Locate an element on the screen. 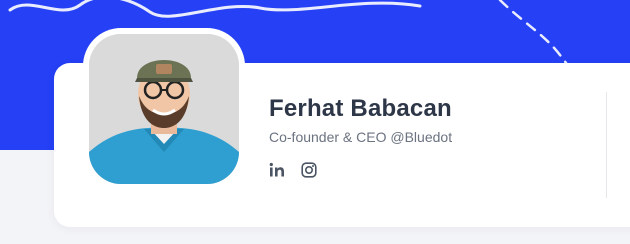 Image resolution: width=630 pixels, height=244 pixels. social-links is located at coordinates (293, 170).